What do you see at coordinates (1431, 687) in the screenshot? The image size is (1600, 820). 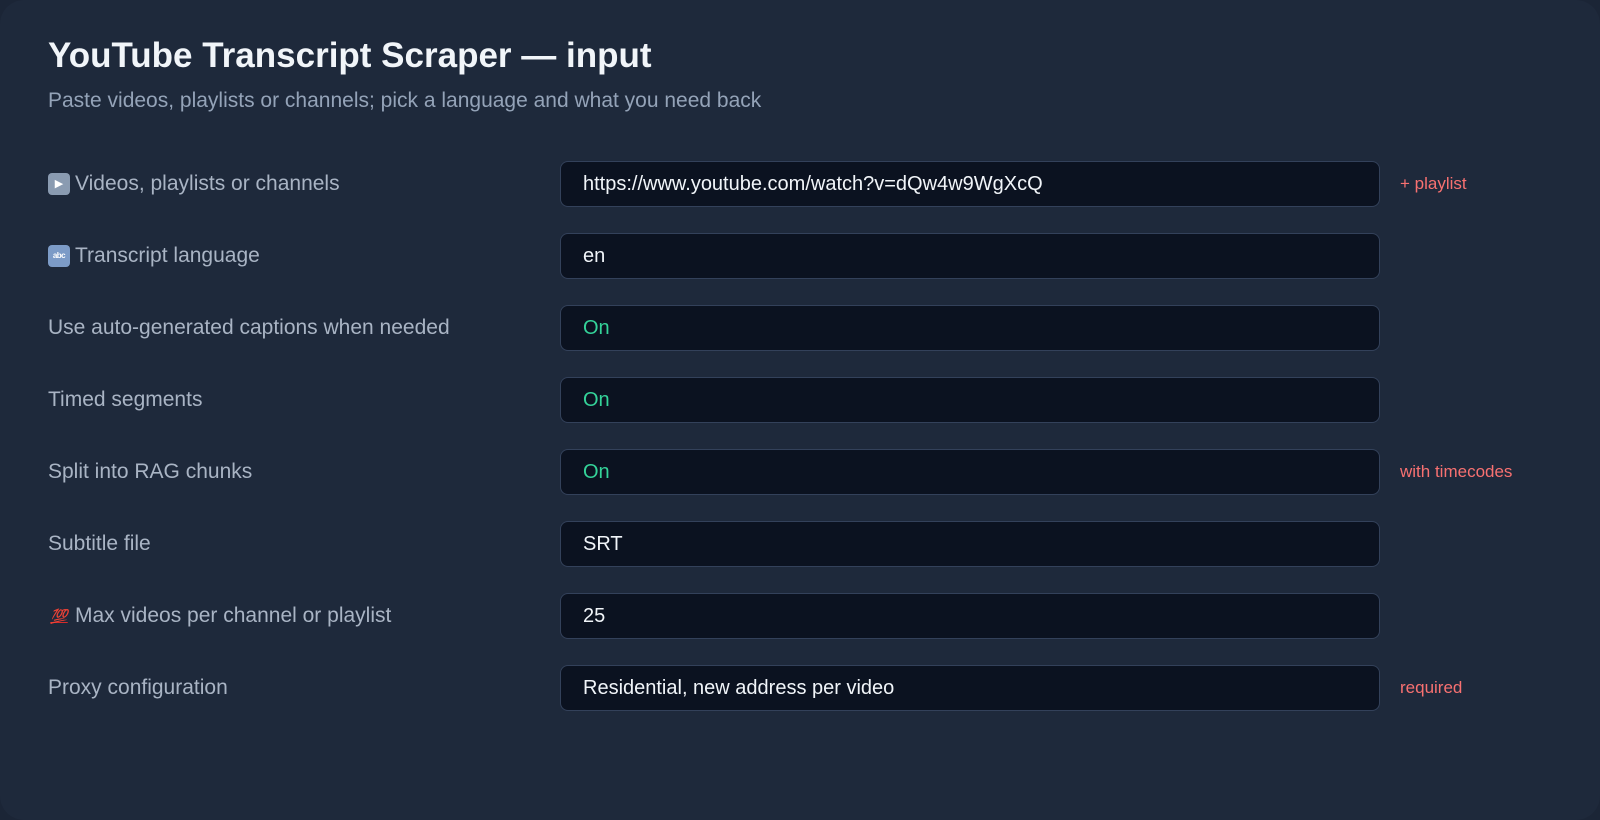 I see `proxy-note: required` at bounding box center [1431, 687].